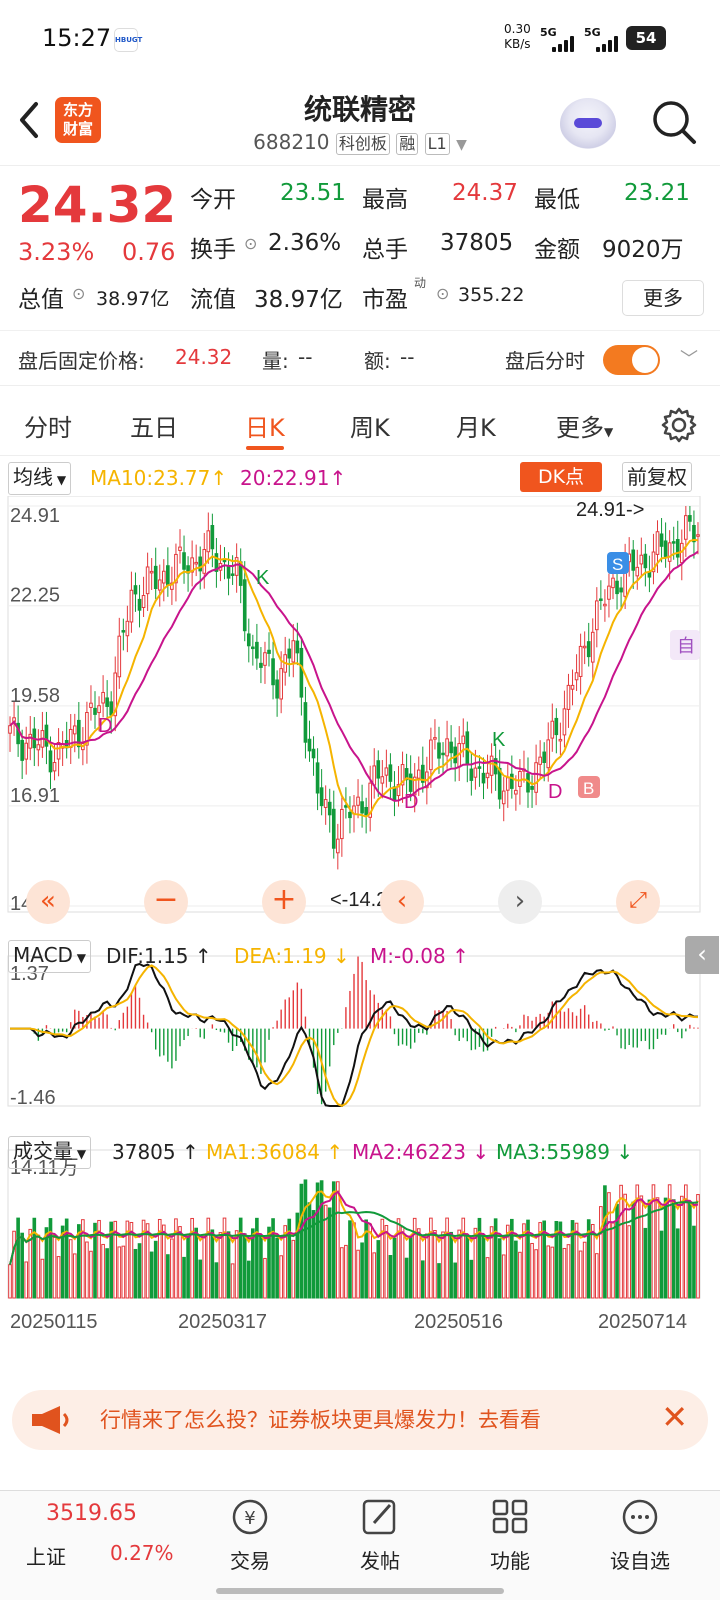 This screenshot has width=720, height=1600. Describe the element at coordinates (133, 299) in the screenshot. I see `mktcap-value: 38.97亿` at that location.